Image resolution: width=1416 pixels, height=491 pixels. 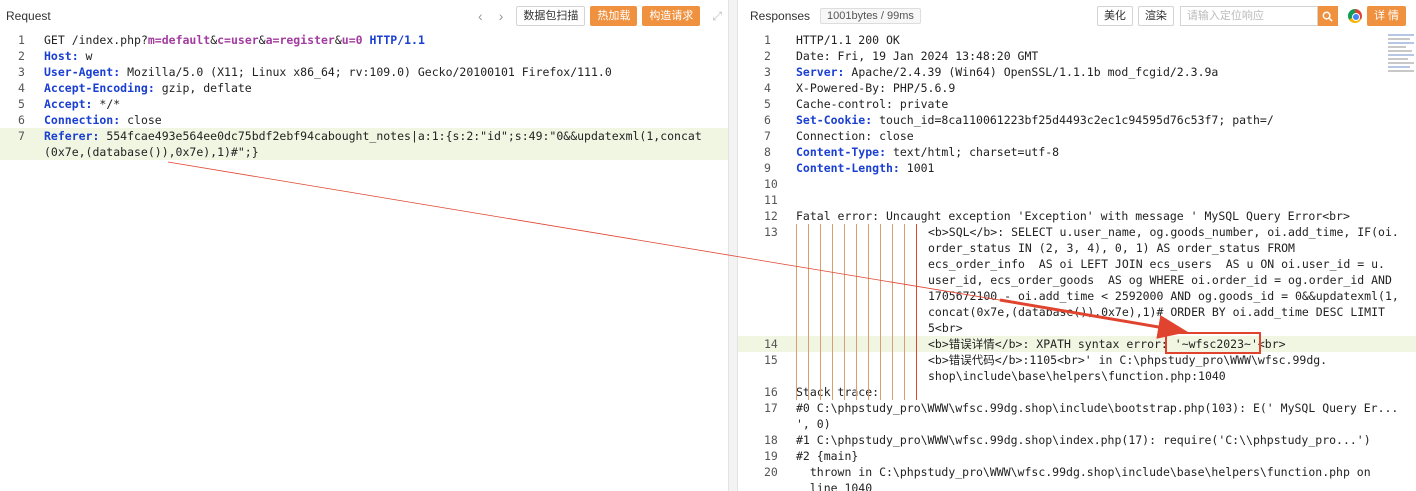 What do you see at coordinates (1106, 136) in the screenshot?
I see `line-text: Connection: close` at bounding box center [1106, 136].